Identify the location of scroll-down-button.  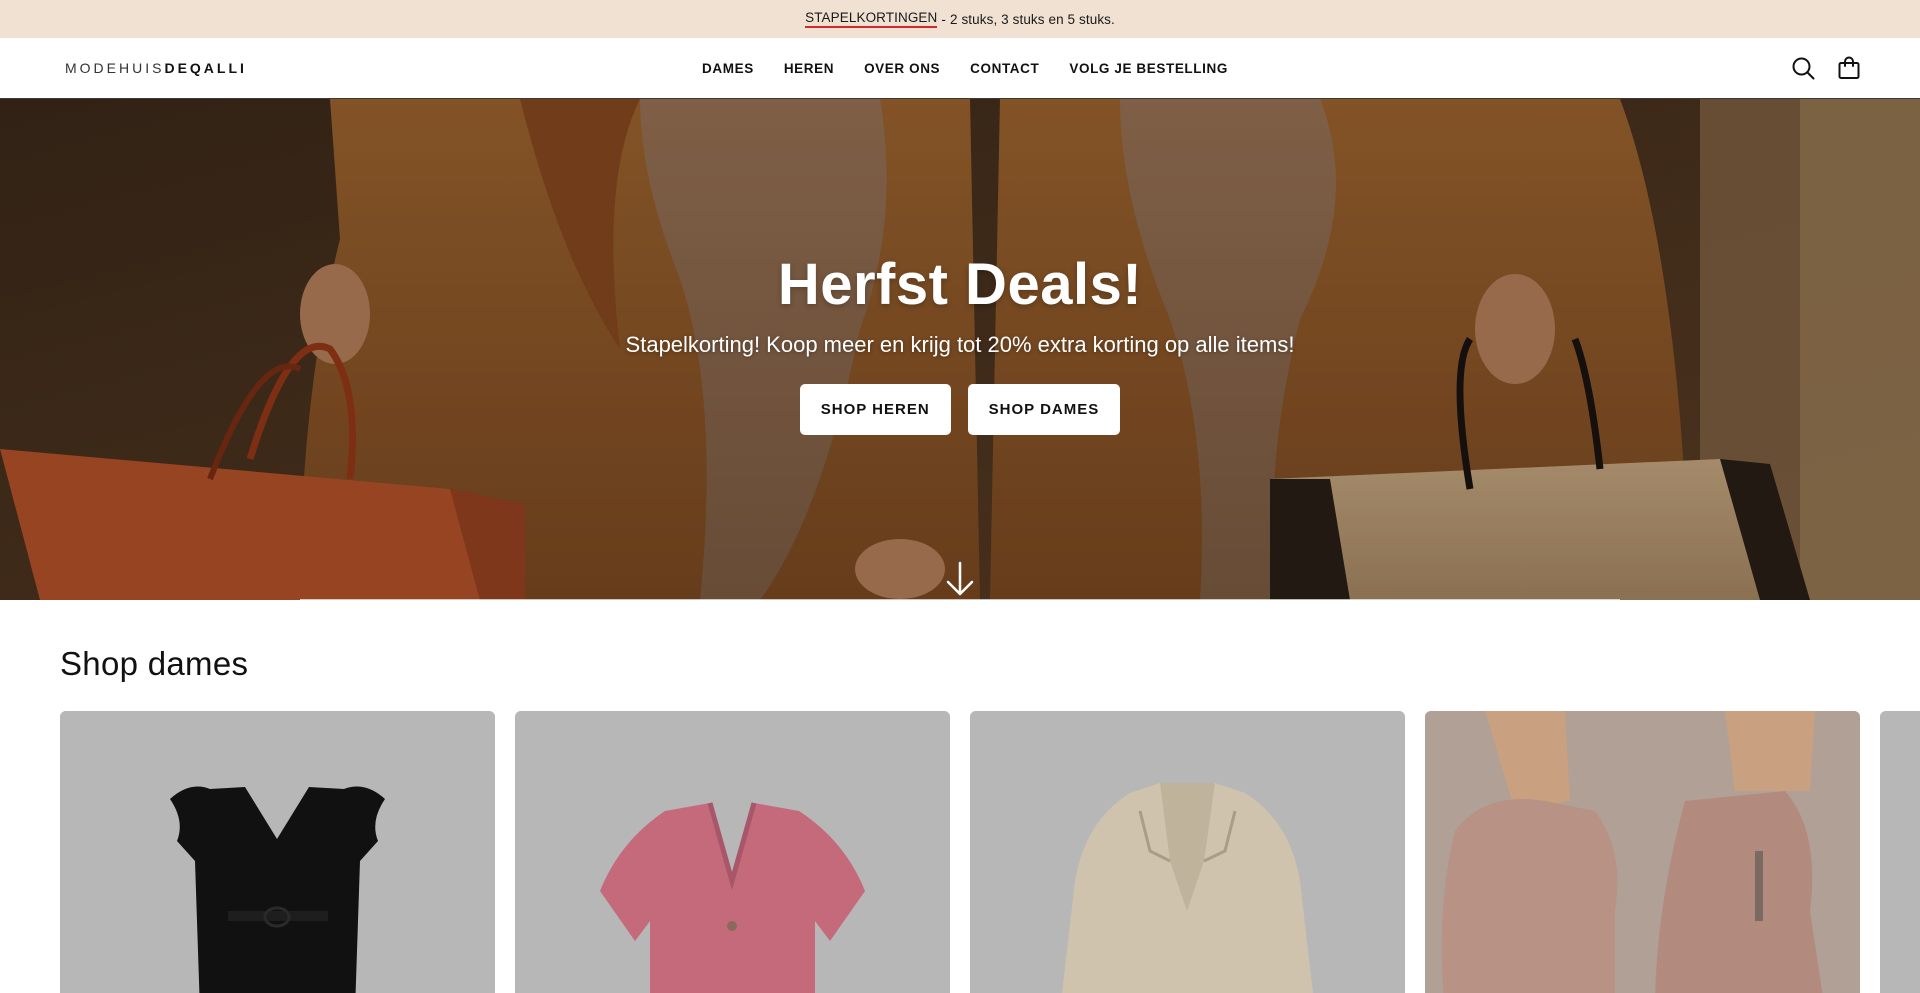
(960, 579).